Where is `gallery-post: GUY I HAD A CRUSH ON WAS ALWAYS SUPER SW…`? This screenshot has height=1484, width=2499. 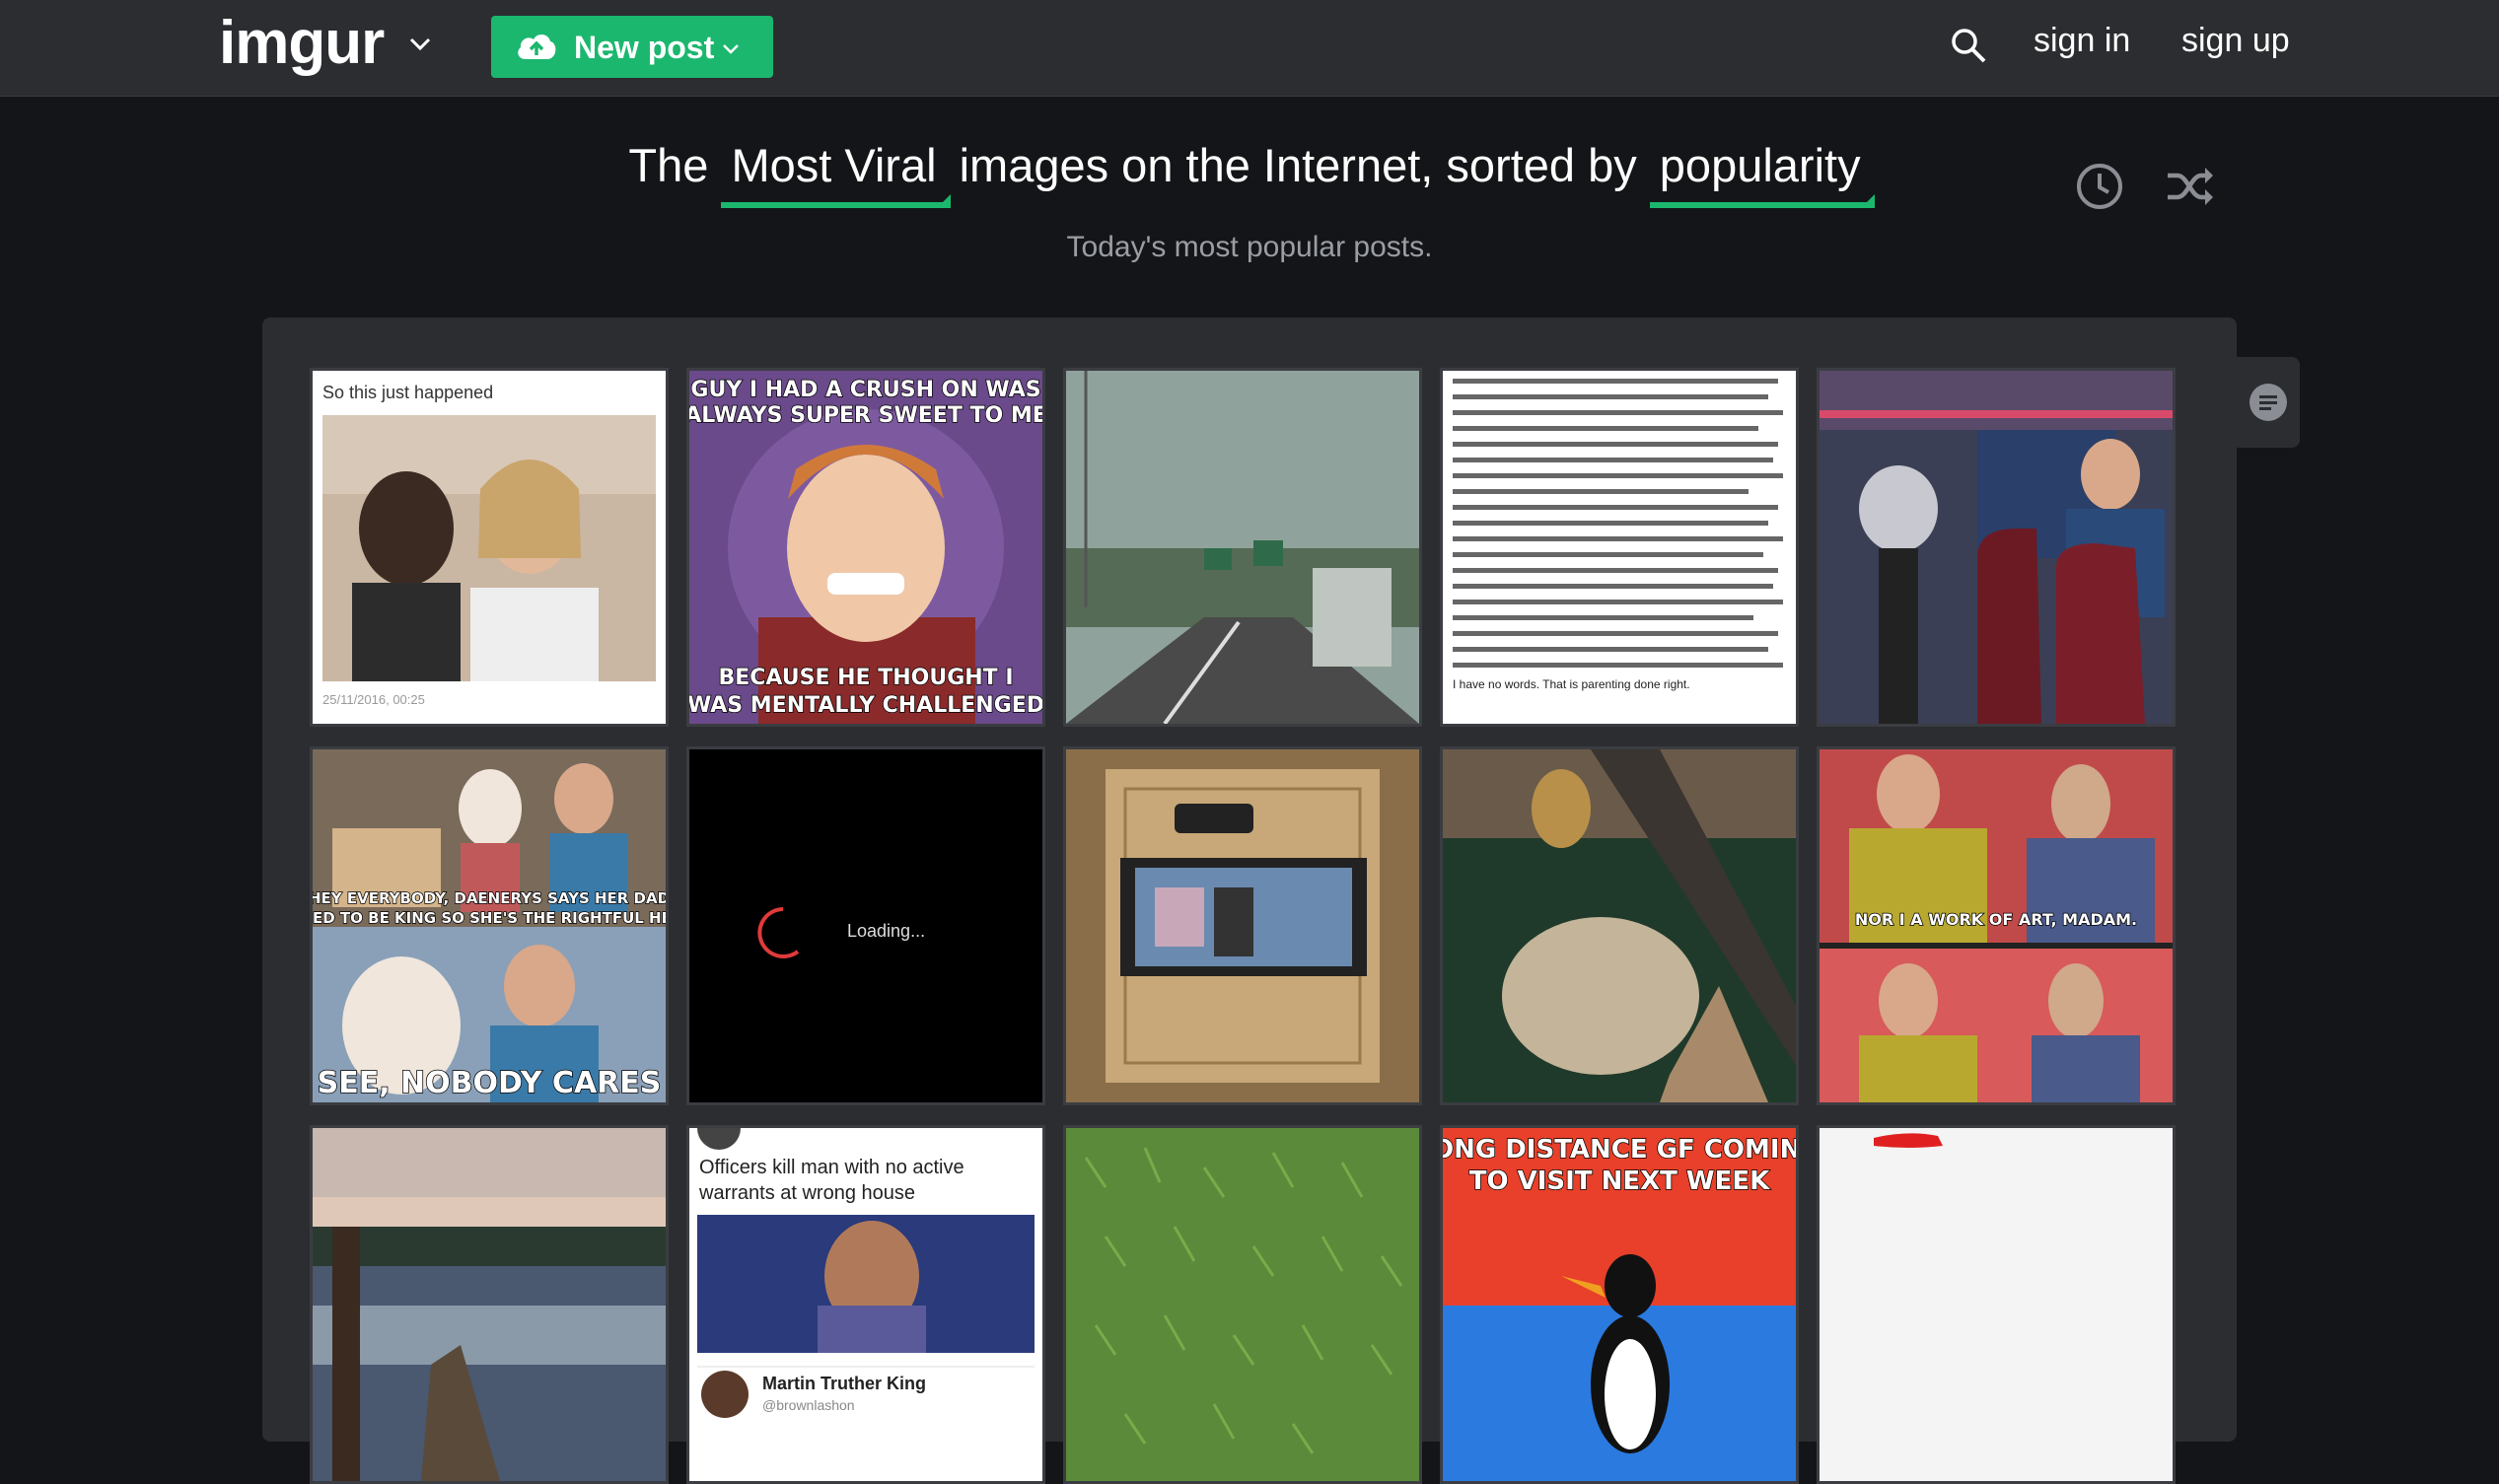 gallery-post: GUY I HAD A CRUSH ON WAS ALWAYS SUPER SW… is located at coordinates (865, 547).